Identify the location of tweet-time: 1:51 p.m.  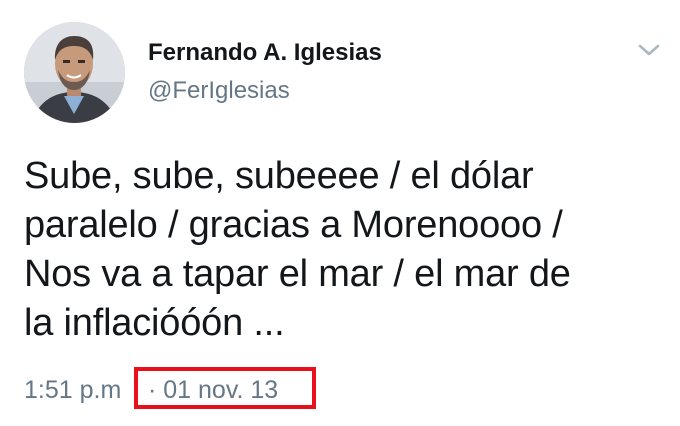
(72, 390).